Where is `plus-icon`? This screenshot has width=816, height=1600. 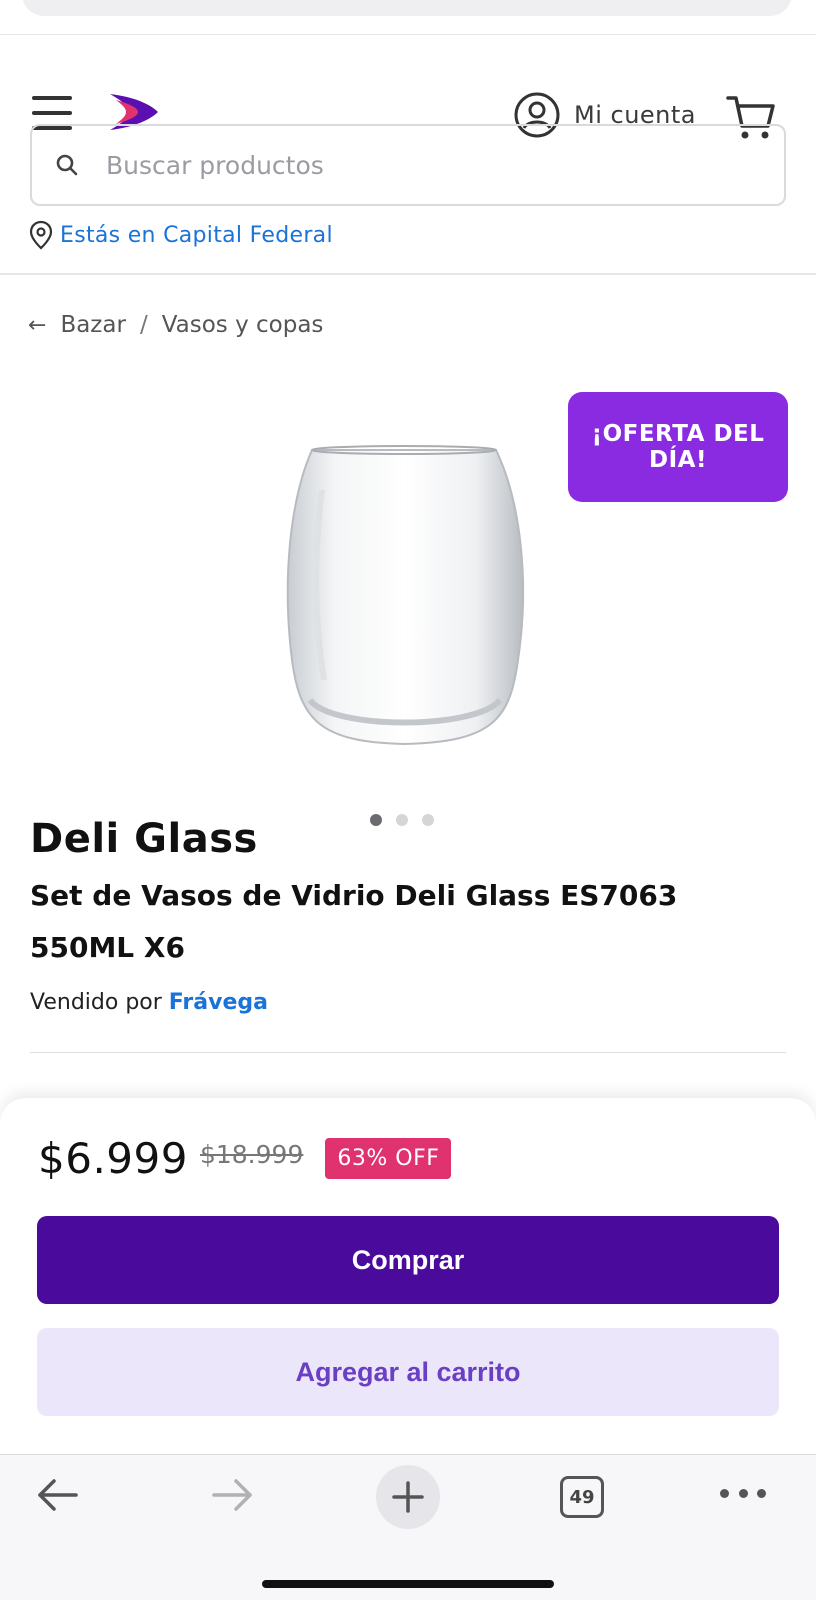
plus-icon is located at coordinates (408, 1497).